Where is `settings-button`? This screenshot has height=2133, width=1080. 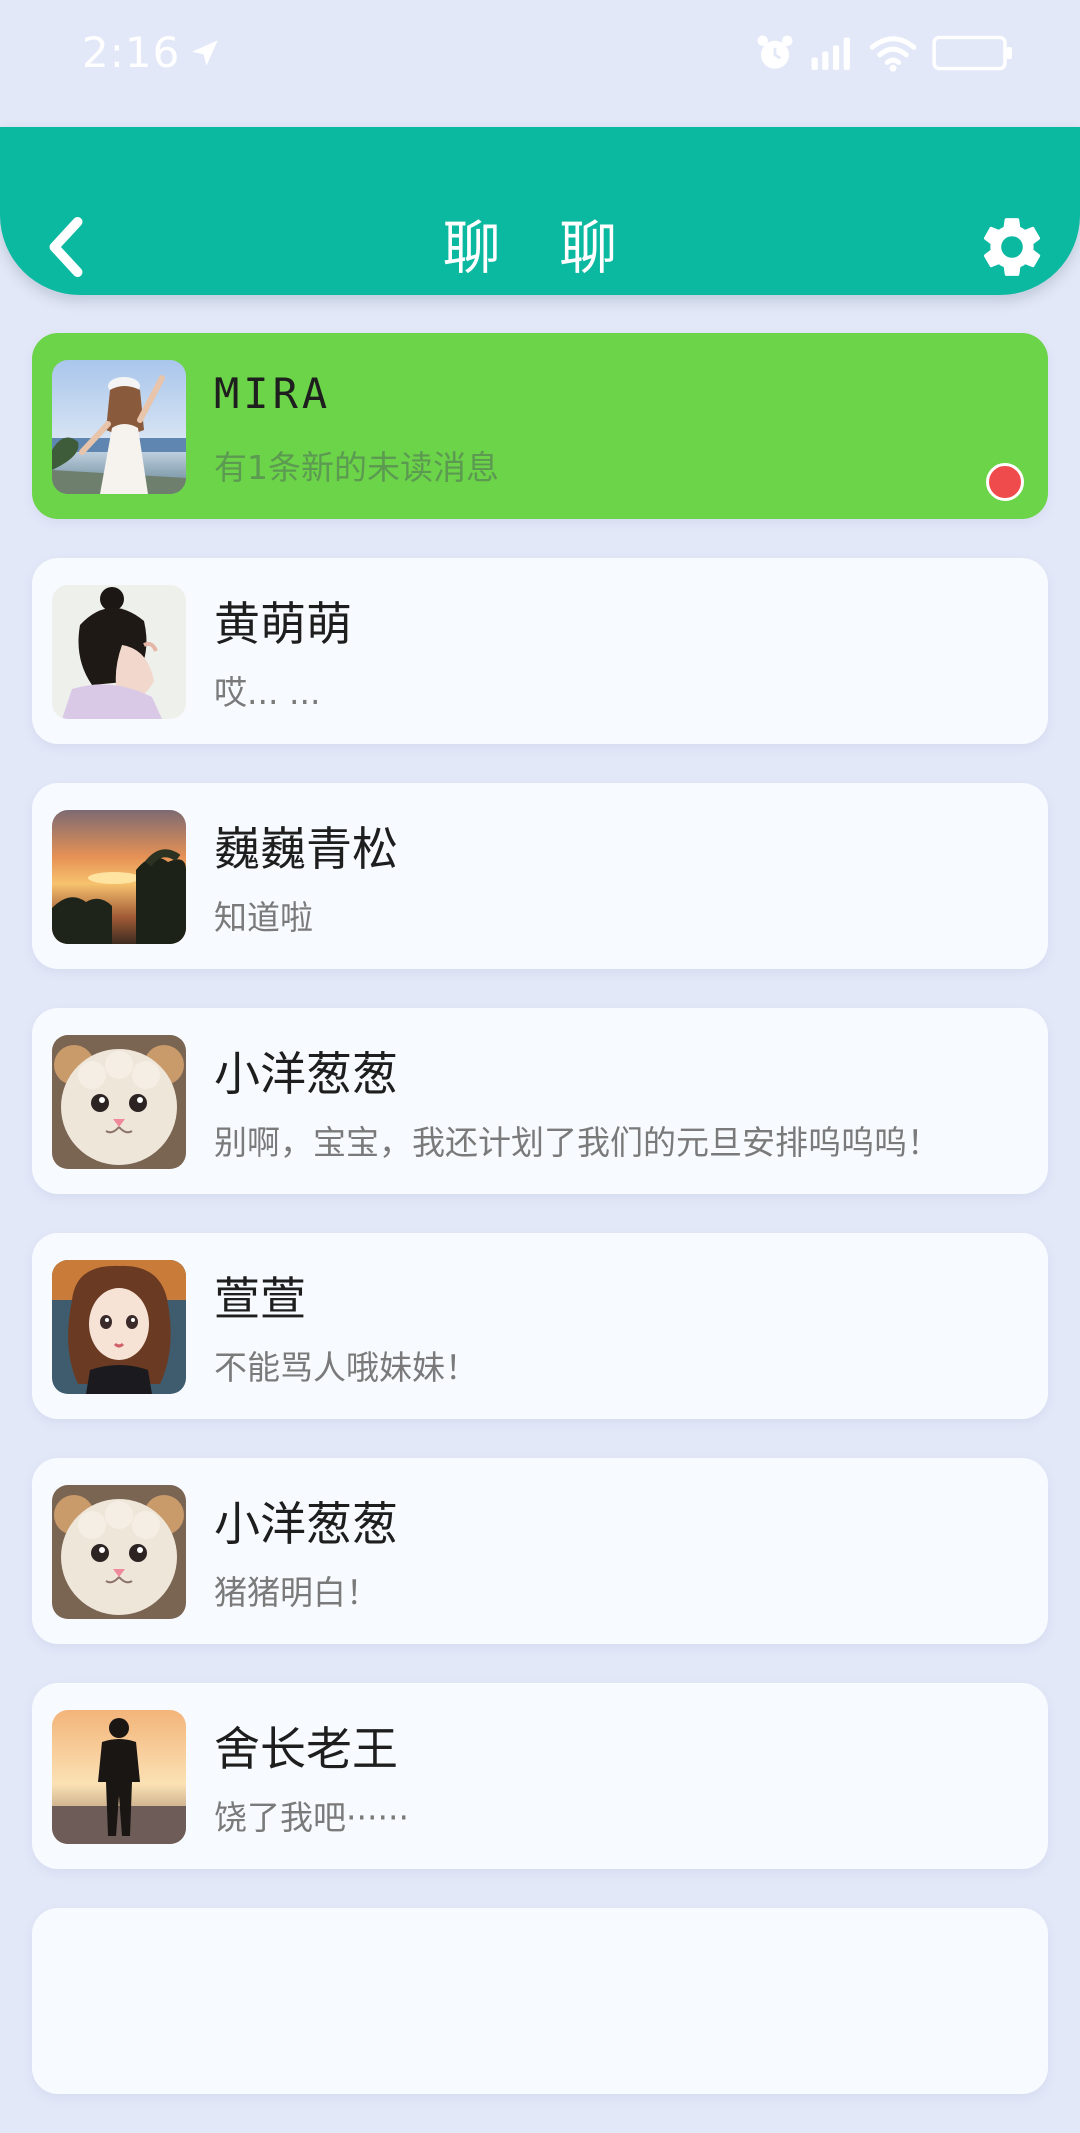 settings-button is located at coordinates (1012, 247).